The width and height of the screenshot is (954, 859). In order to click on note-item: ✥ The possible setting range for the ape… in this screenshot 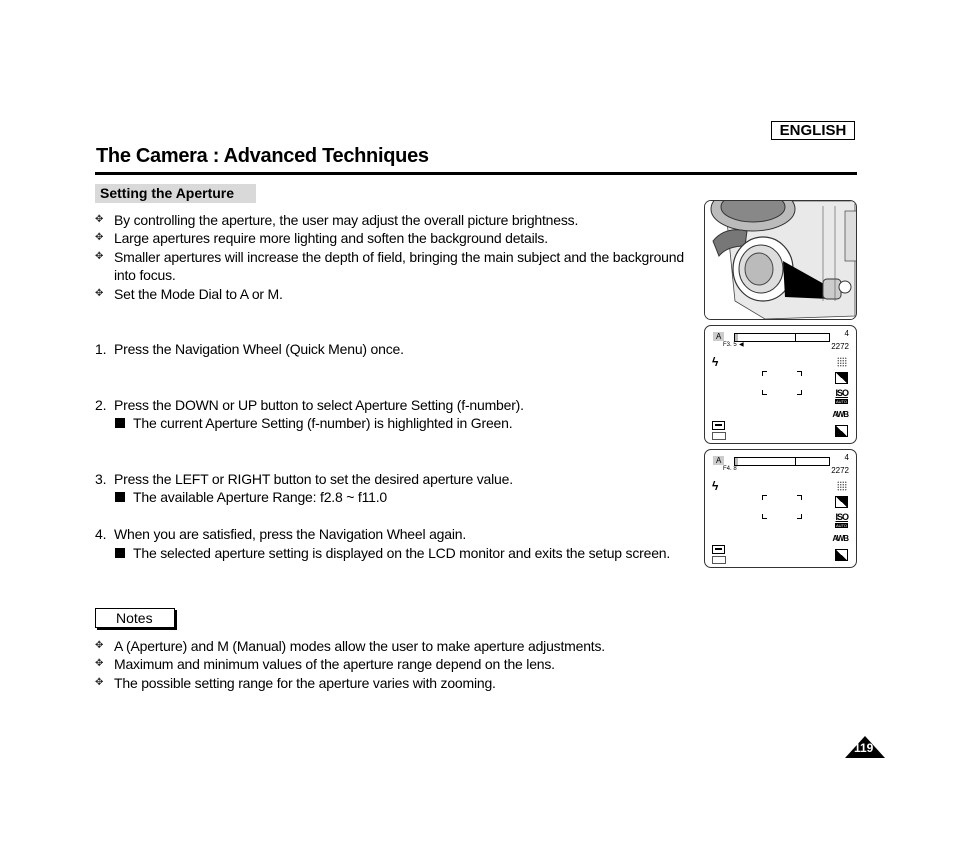, I will do `click(295, 683)`.